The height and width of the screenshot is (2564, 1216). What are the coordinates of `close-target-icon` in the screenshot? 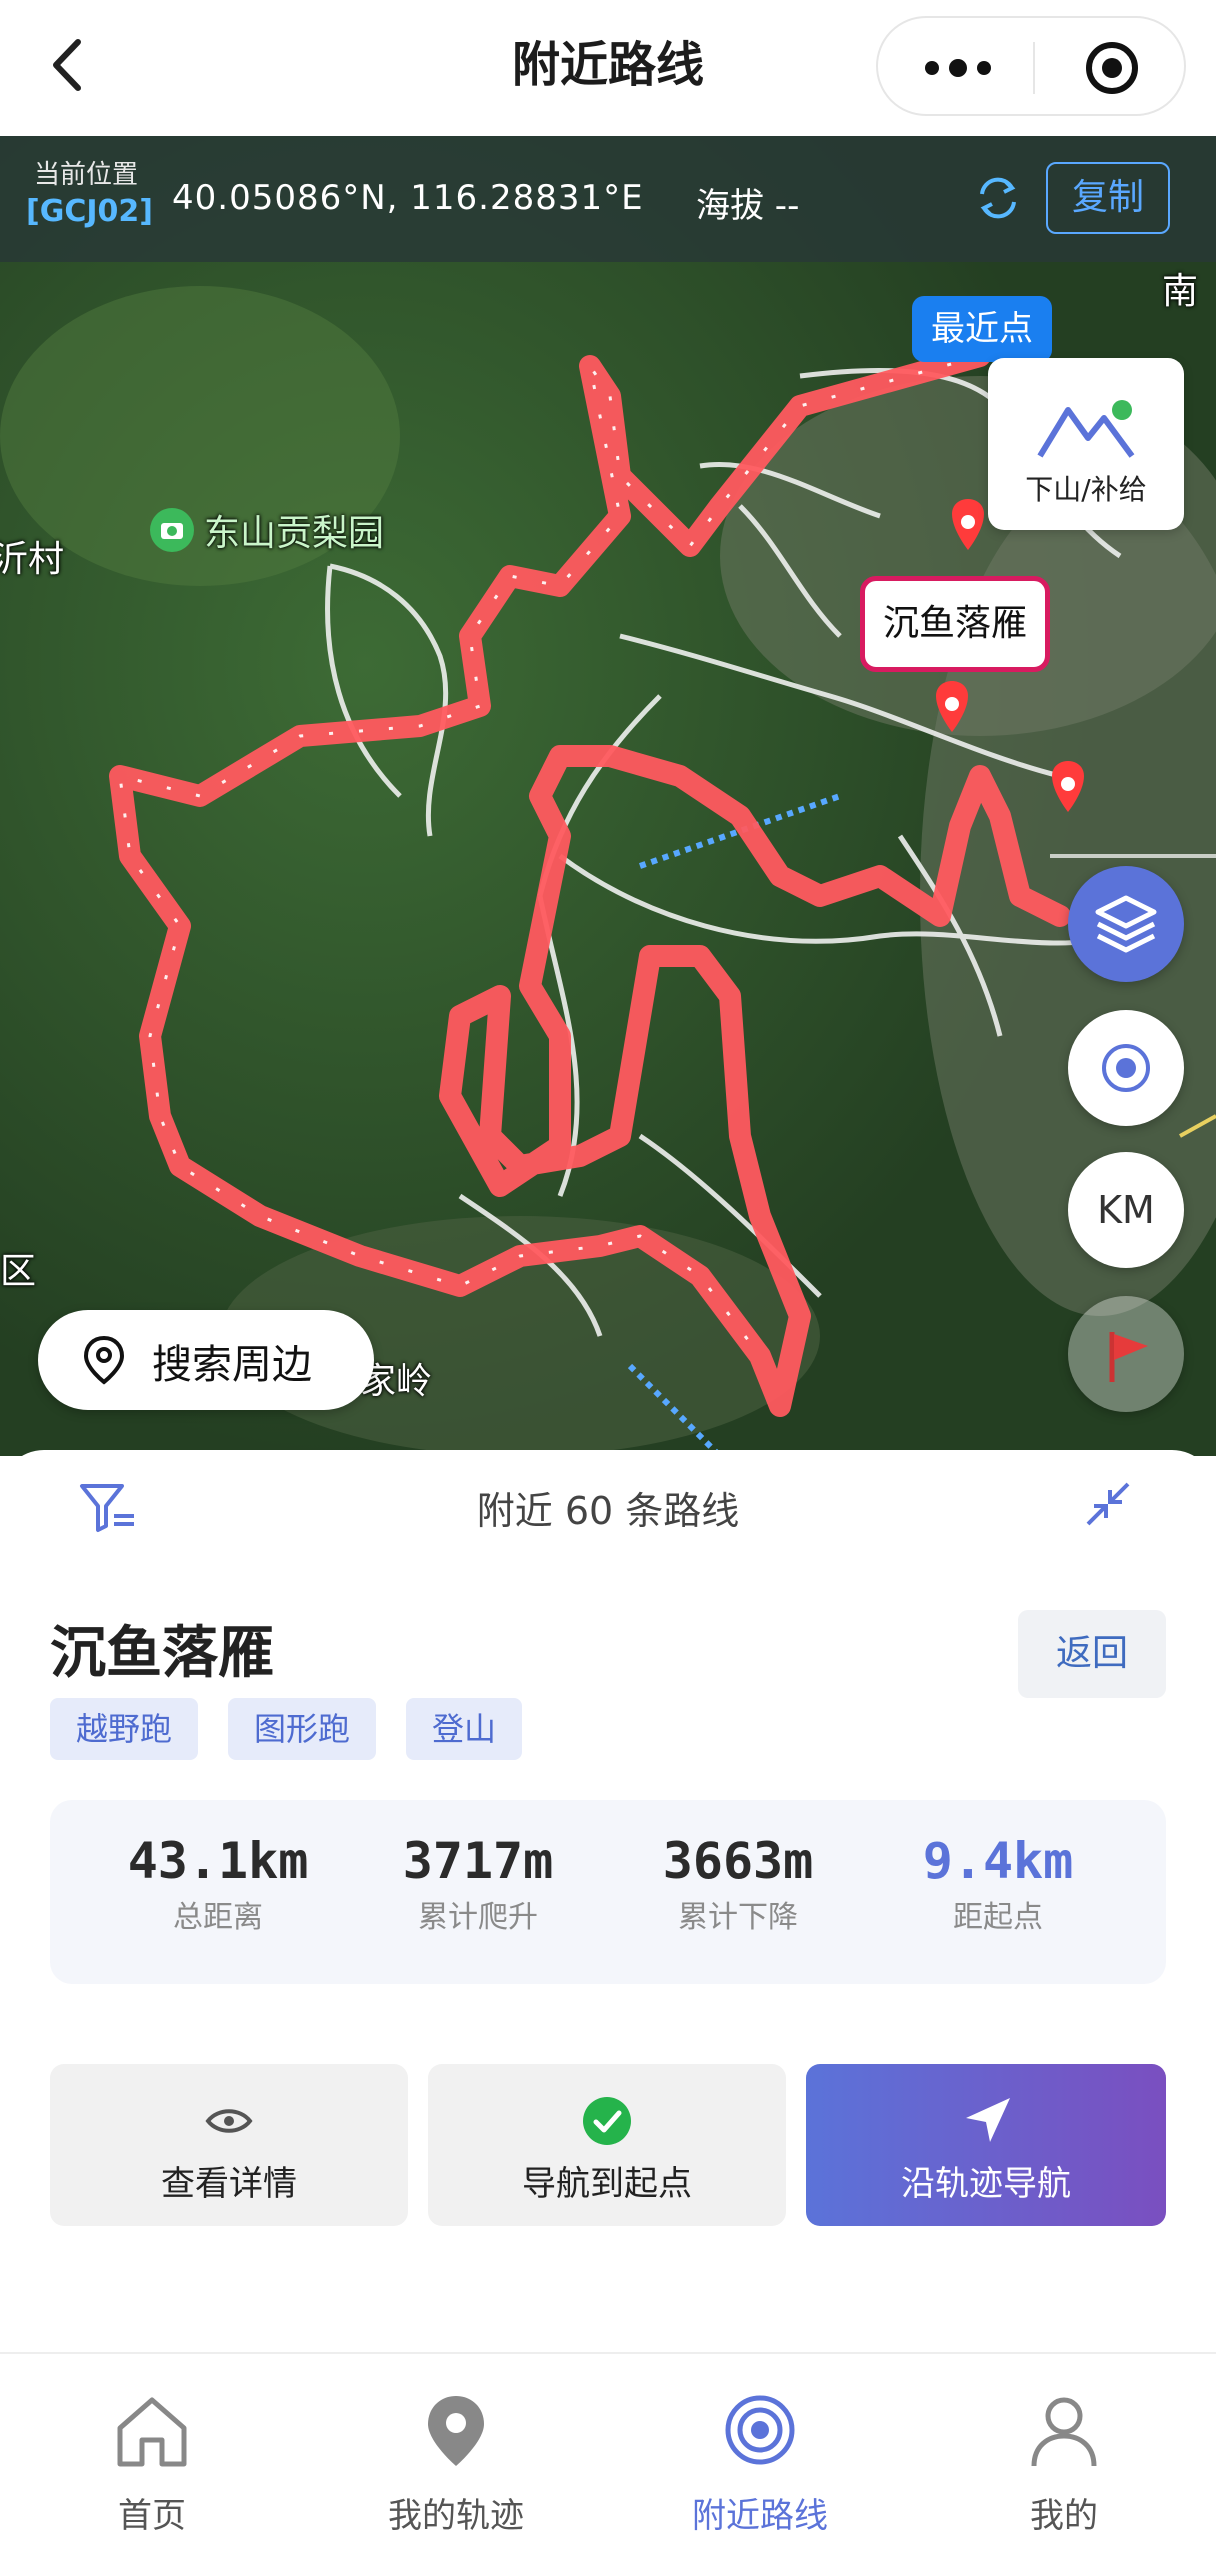 It's located at (1112, 68).